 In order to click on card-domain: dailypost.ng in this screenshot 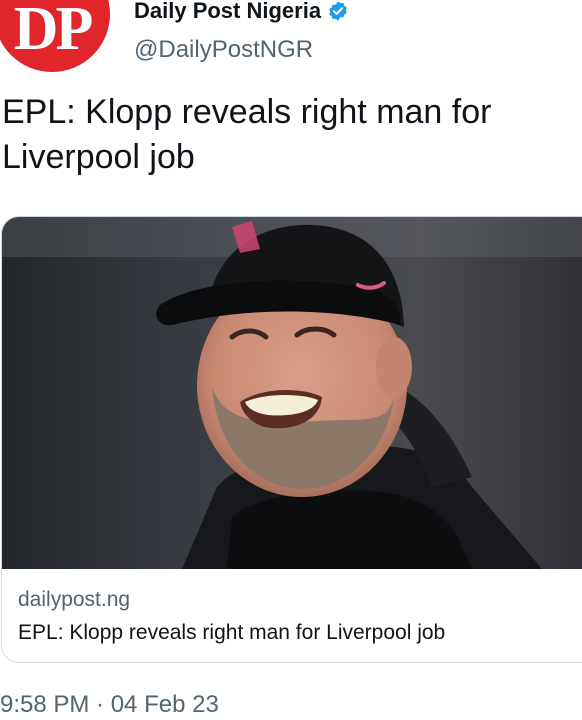, I will do `click(74, 600)`.